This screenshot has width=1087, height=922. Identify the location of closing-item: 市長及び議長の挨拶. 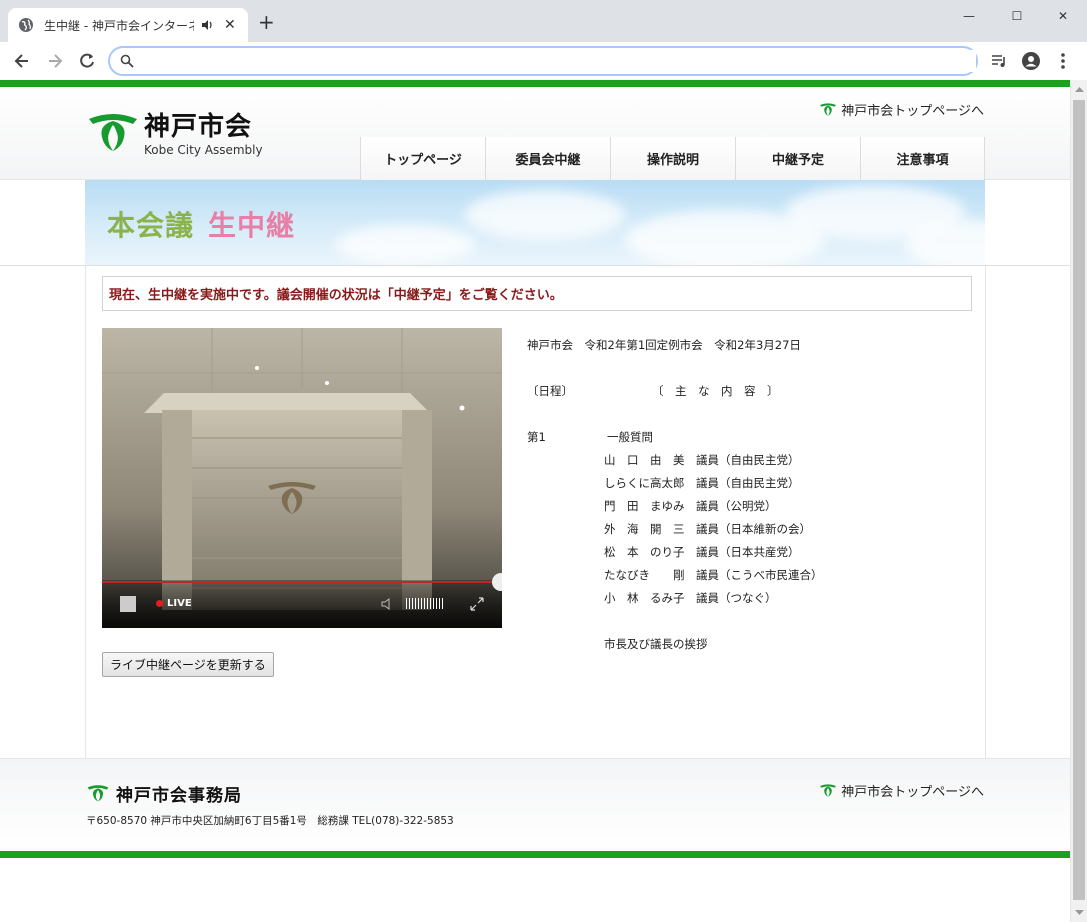
(656, 644).